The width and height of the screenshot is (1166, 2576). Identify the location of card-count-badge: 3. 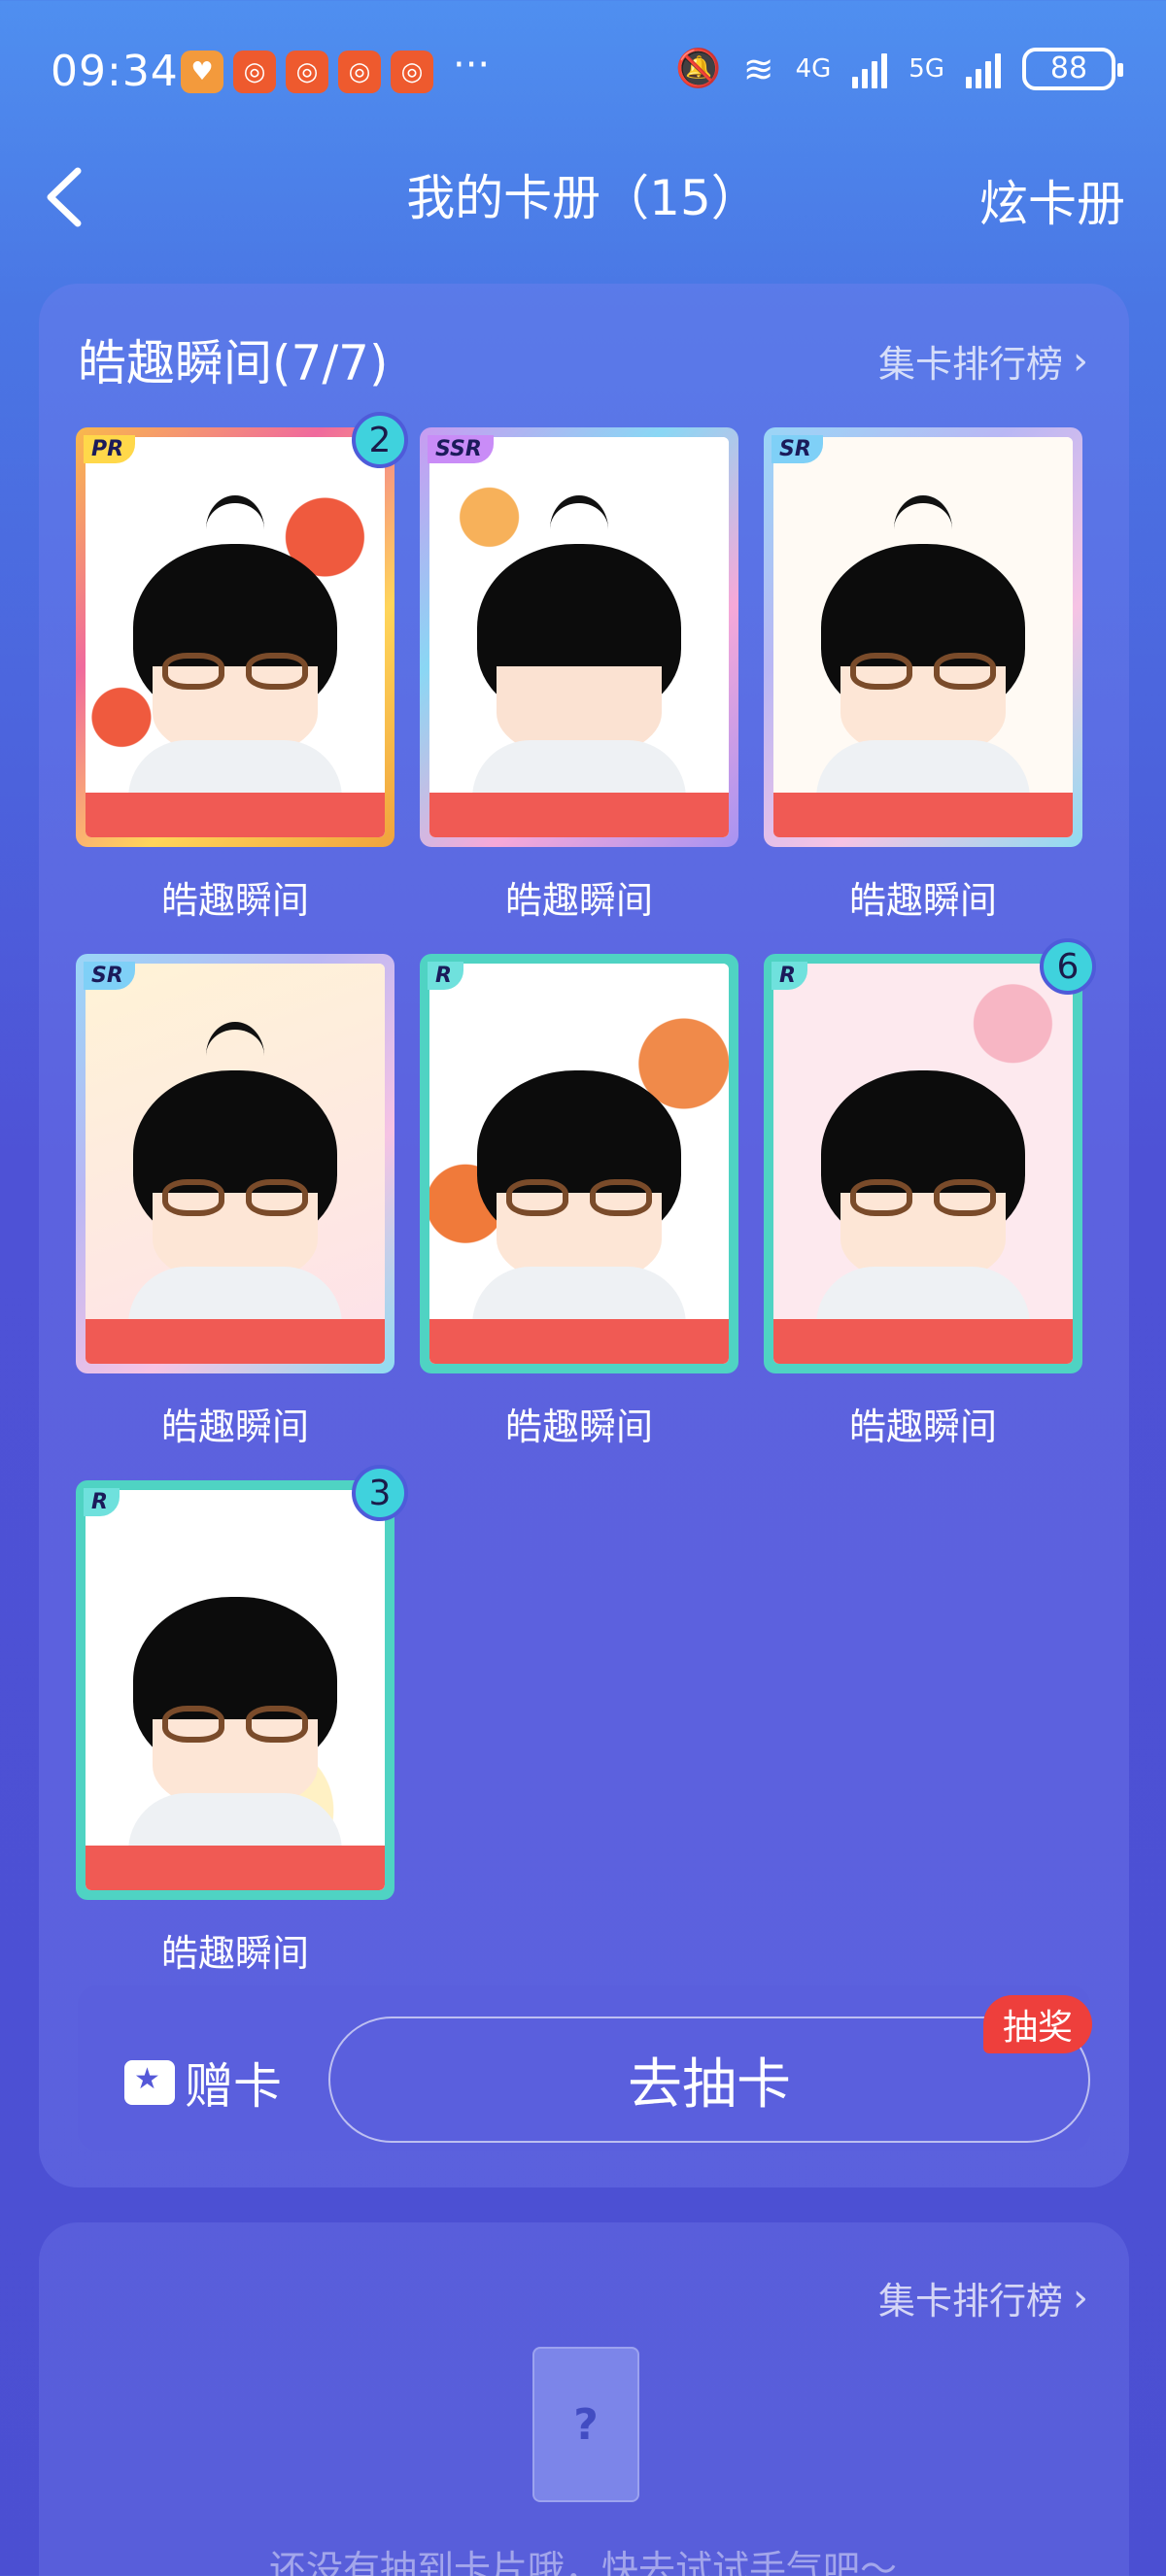
(380, 1493).